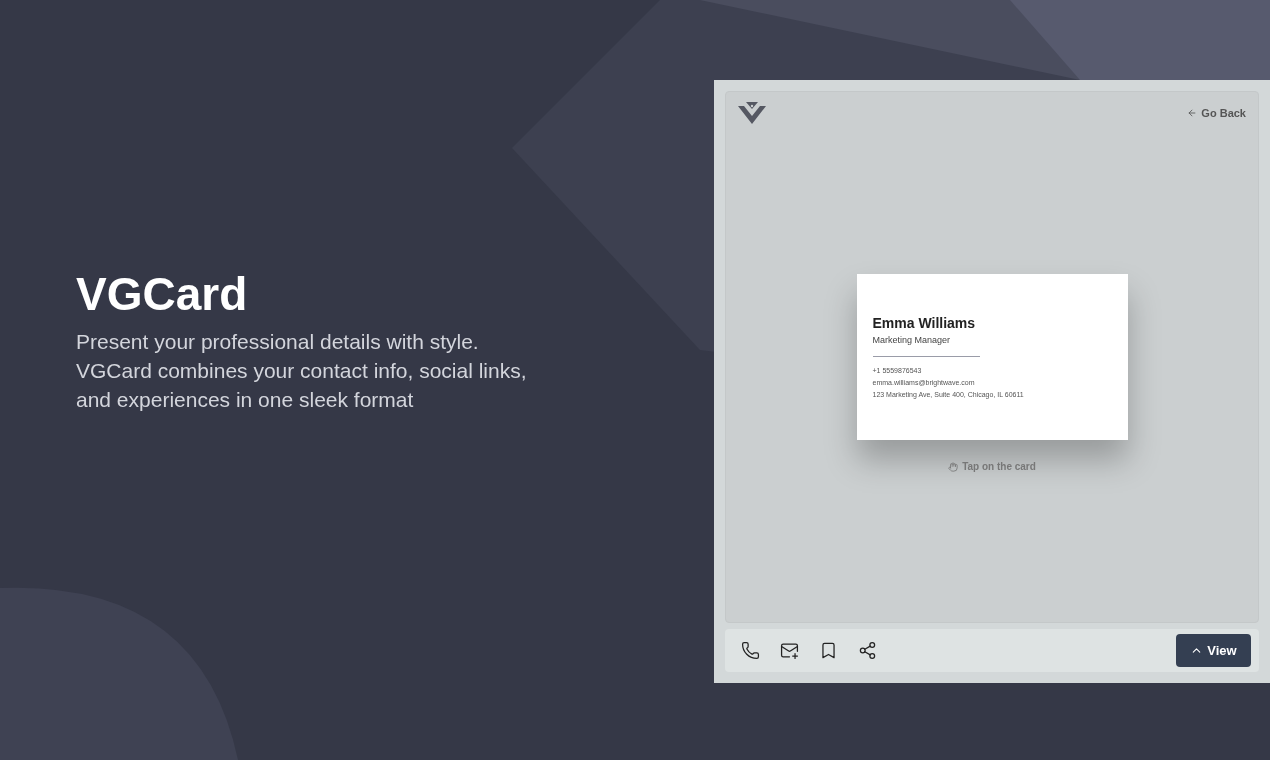 Image resolution: width=1270 pixels, height=760 pixels. I want to click on card-name: Emma Williams, so click(924, 324).